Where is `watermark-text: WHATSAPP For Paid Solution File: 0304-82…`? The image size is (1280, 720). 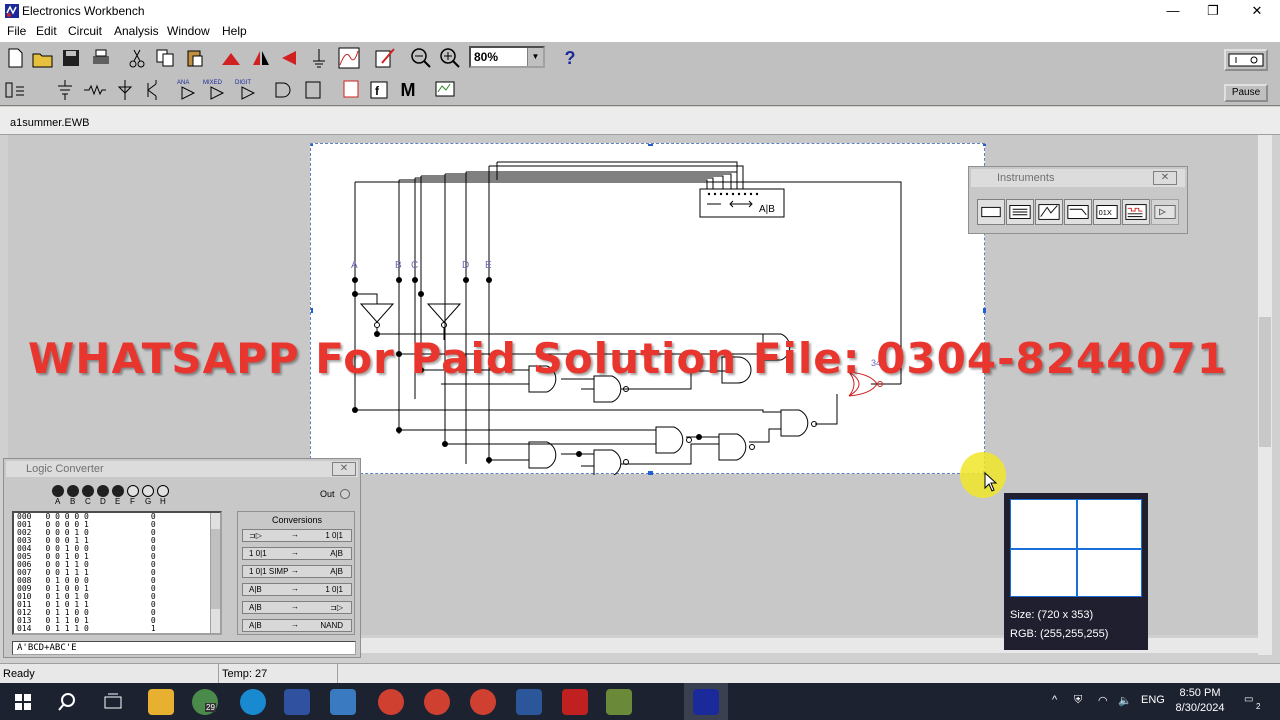
watermark-text: WHATSAPP For Paid Solution File: 0304-82… is located at coordinates (628, 358).